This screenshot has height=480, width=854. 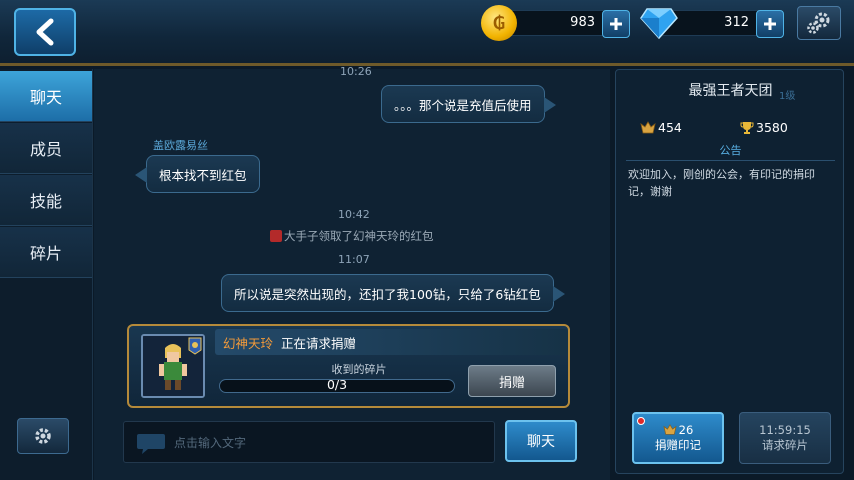 I want to click on add-gold-button, so click(x=616, y=24).